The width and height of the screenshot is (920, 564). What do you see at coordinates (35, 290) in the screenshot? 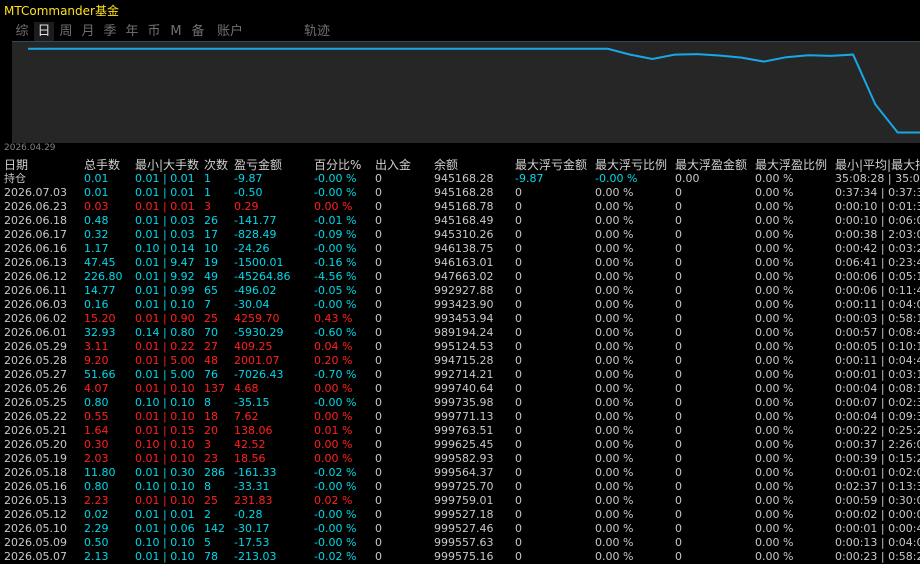
I see `cell-date: 2026.06.11` at bounding box center [35, 290].